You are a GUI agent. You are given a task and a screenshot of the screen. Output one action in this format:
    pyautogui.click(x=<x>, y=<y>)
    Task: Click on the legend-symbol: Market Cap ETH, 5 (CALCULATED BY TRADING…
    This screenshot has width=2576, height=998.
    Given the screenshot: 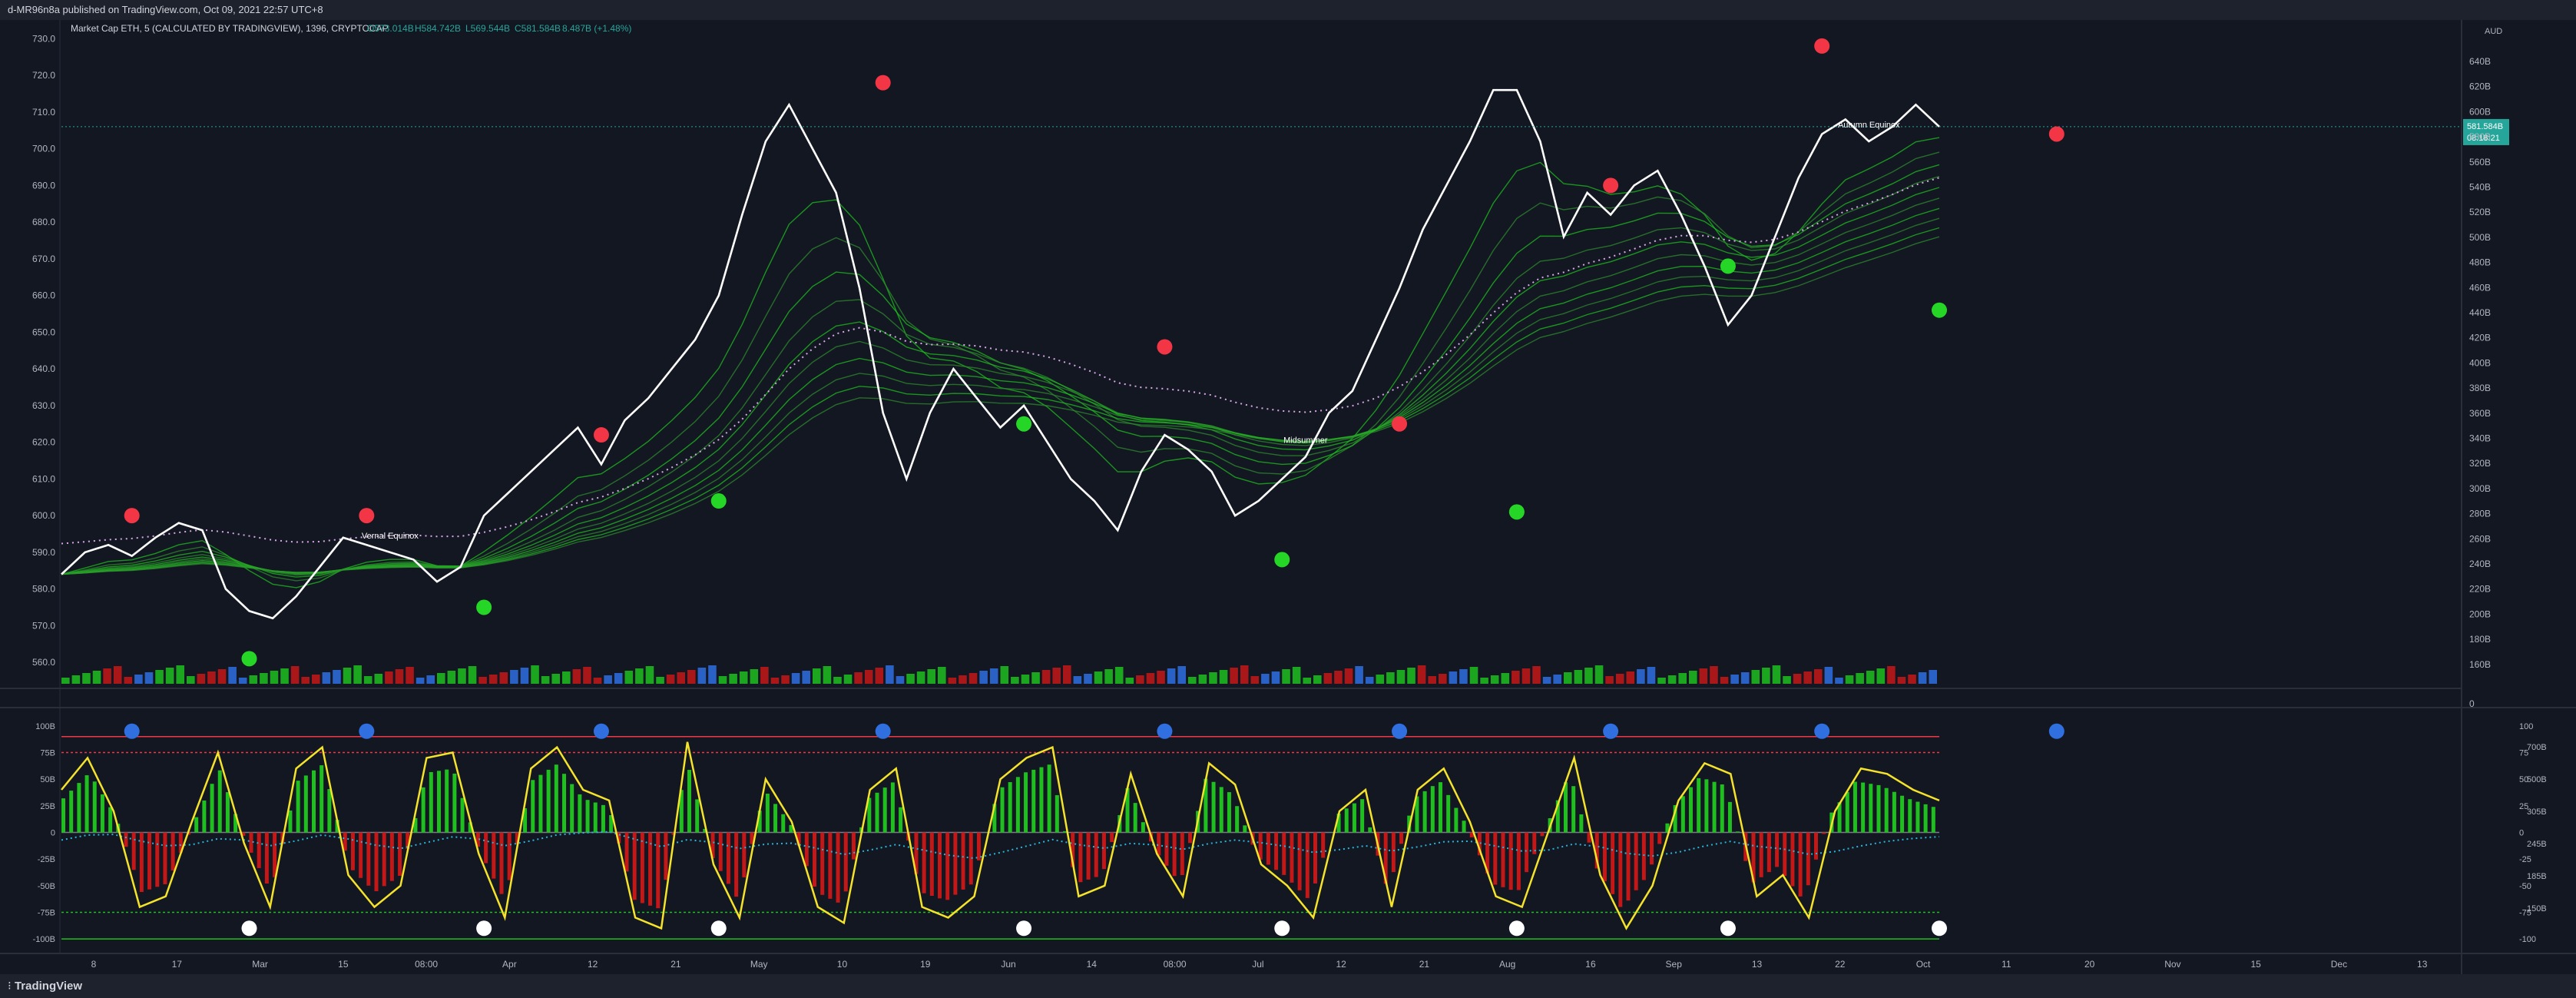 What is the action you would take?
    pyautogui.click(x=230, y=28)
    